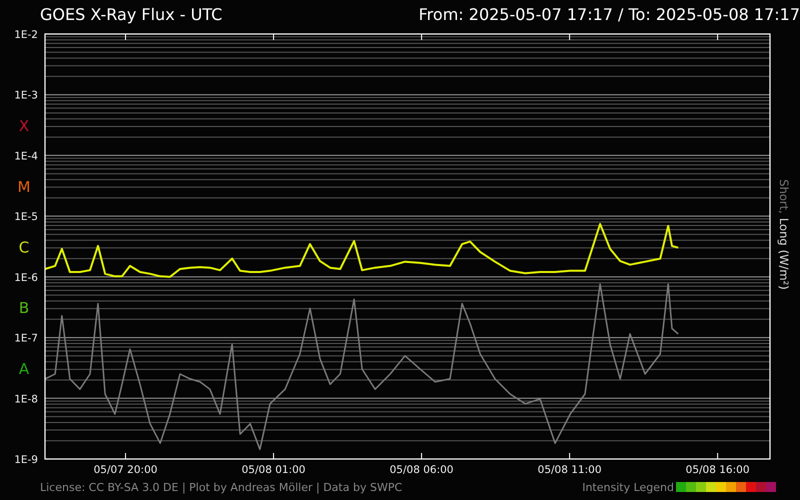 The height and width of the screenshot is (500, 800). What do you see at coordinates (26, 338) in the screenshot?
I see `y-tick-label: 1E-7` at bounding box center [26, 338].